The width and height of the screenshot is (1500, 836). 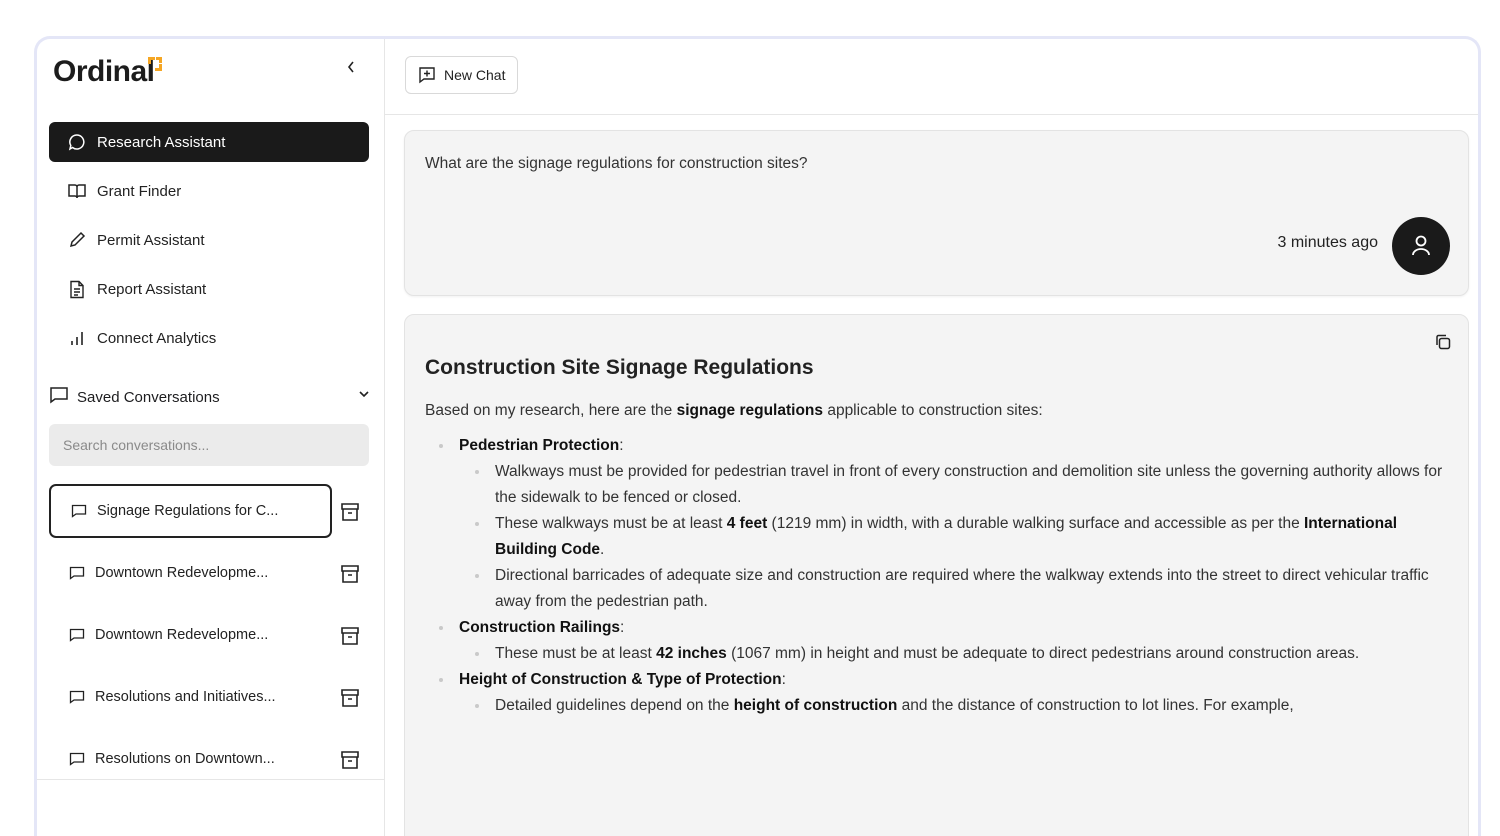 What do you see at coordinates (1327, 242) in the screenshot?
I see `message-timestamp: 3 minutes ago` at bounding box center [1327, 242].